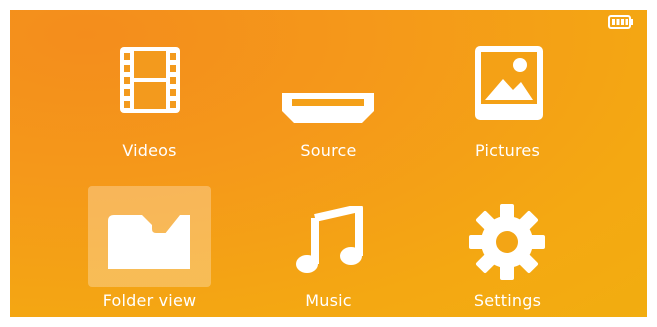 The image size is (657, 327). What do you see at coordinates (507, 300) in the screenshot?
I see `menu-item-label: Settings` at bounding box center [507, 300].